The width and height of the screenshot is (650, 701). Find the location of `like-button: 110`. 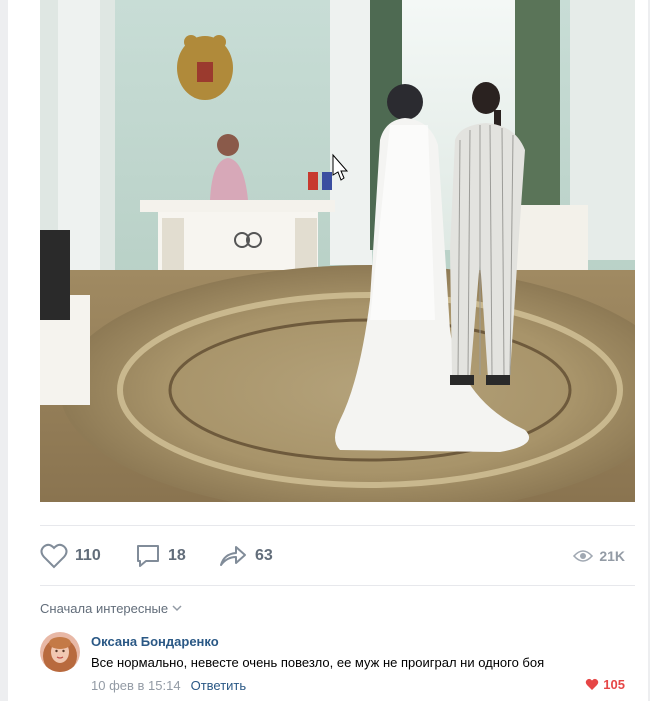

like-button: 110 is located at coordinates (70, 556).